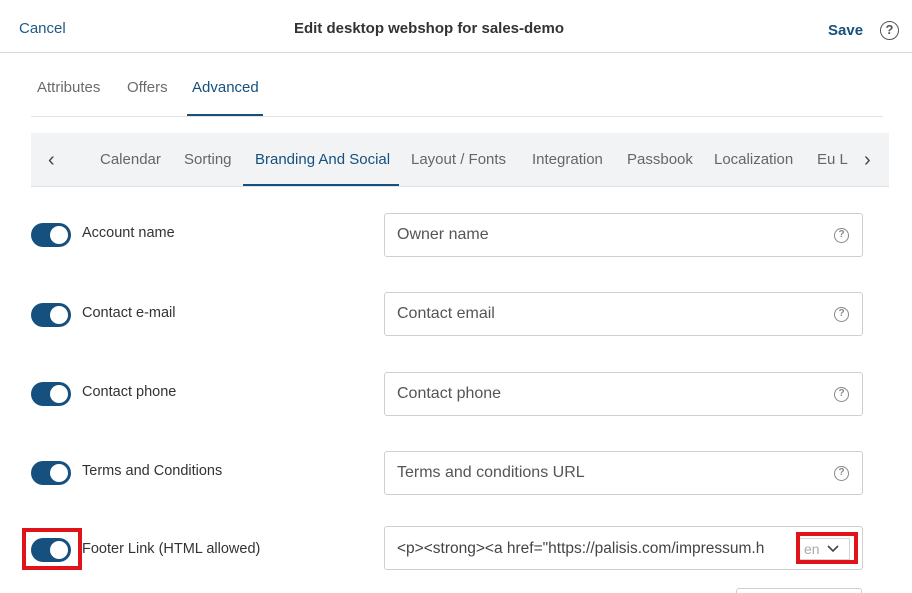 This screenshot has width=912, height=593. Describe the element at coordinates (660, 159) in the screenshot. I see `subtab-passbook: Passbook` at that location.